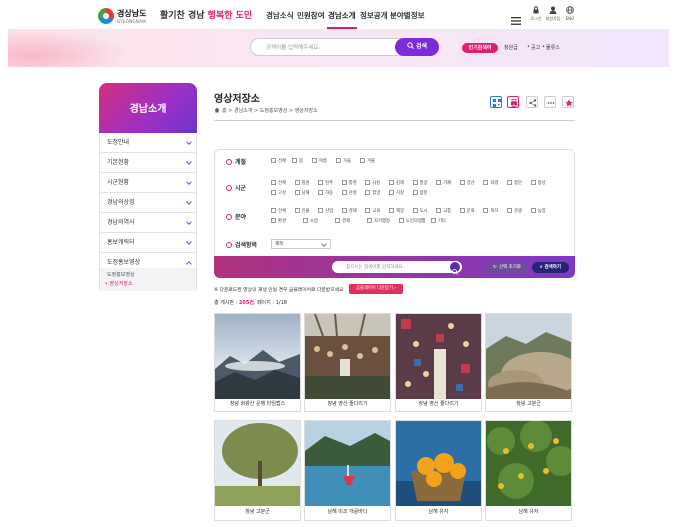 The image size is (700, 527). I want to click on filter-checkbox: 산업, so click(325, 211).